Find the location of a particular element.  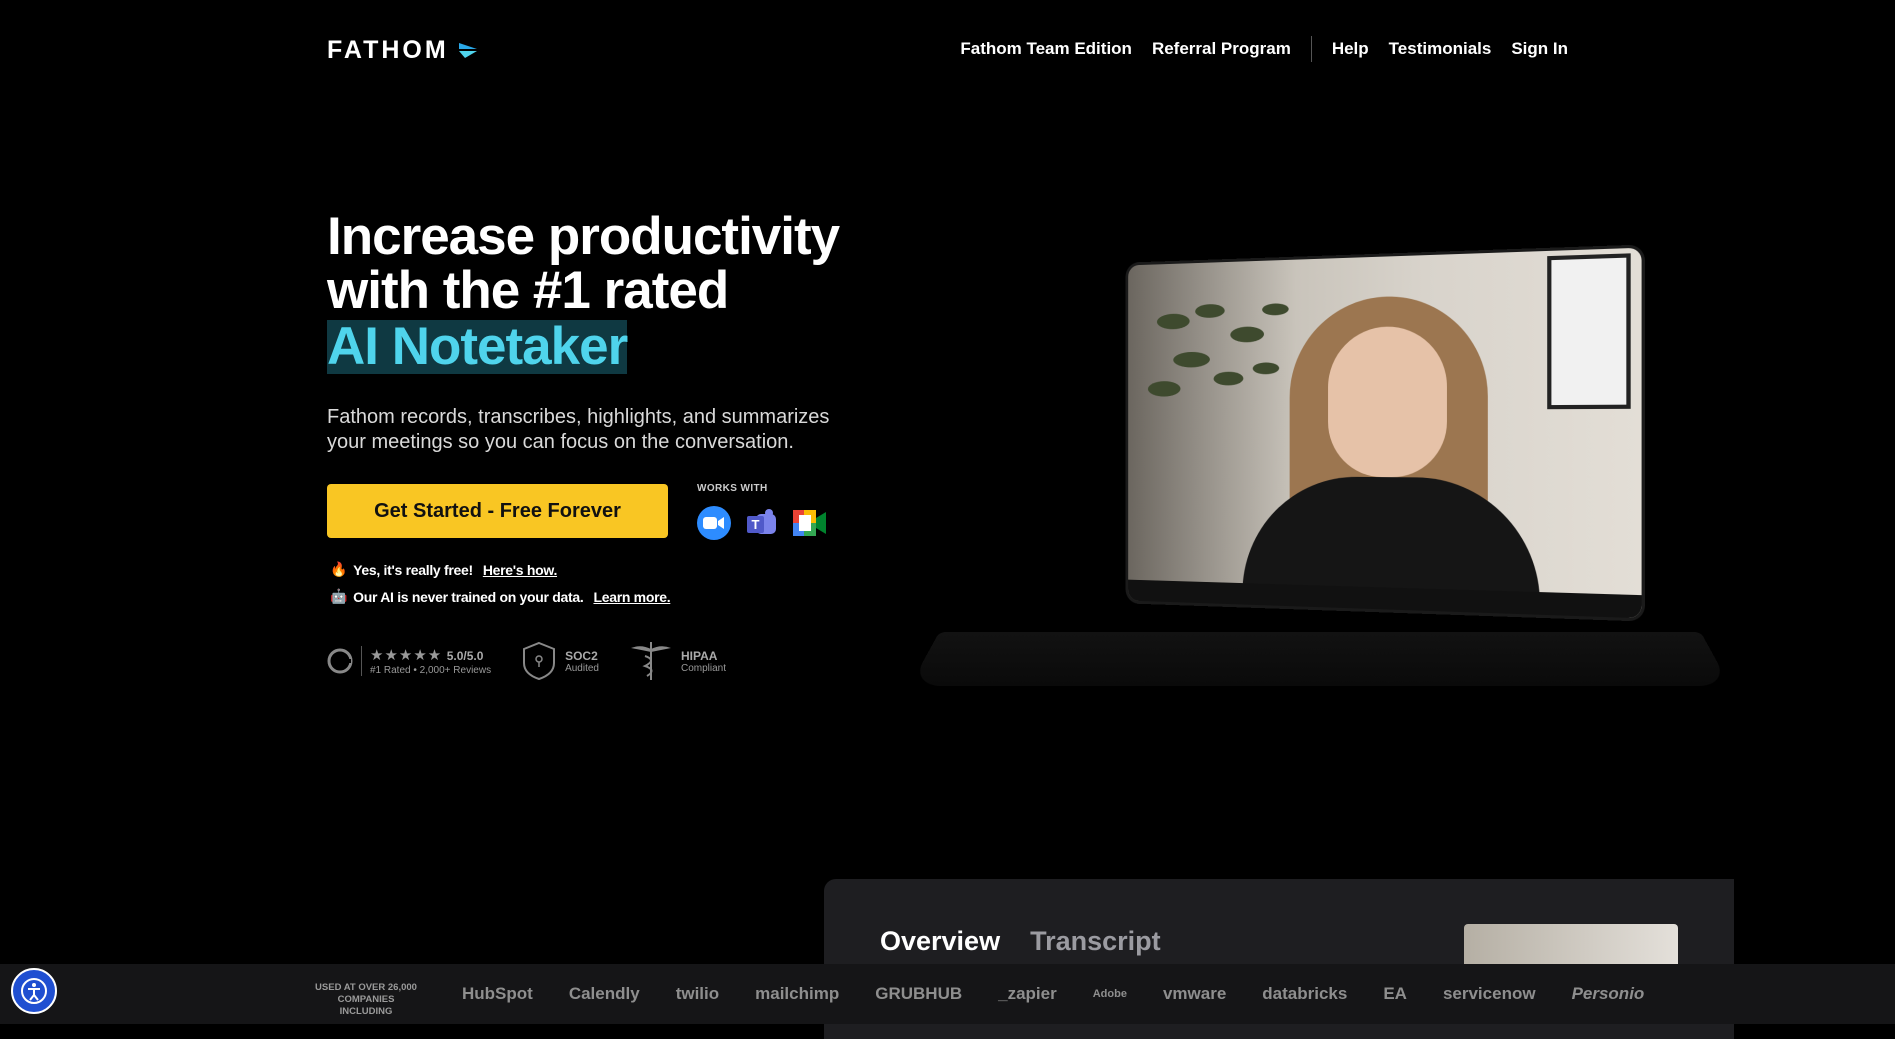

rating-value: 5.0/5.0 is located at coordinates (465, 656).